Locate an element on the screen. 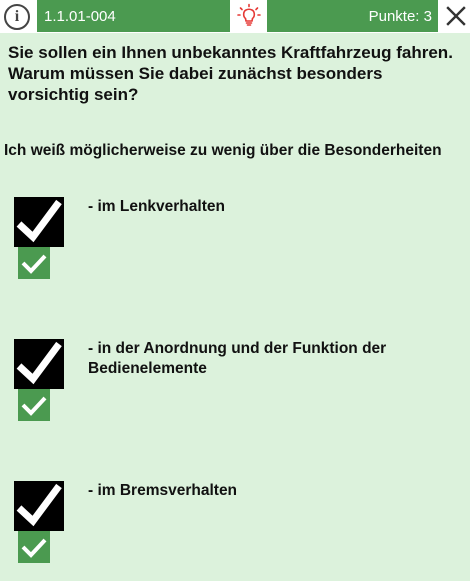 This screenshot has width=470, height=581. top-bar: i 1.1.01-004 Punkte: 3 is located at coordinates (235, 16).